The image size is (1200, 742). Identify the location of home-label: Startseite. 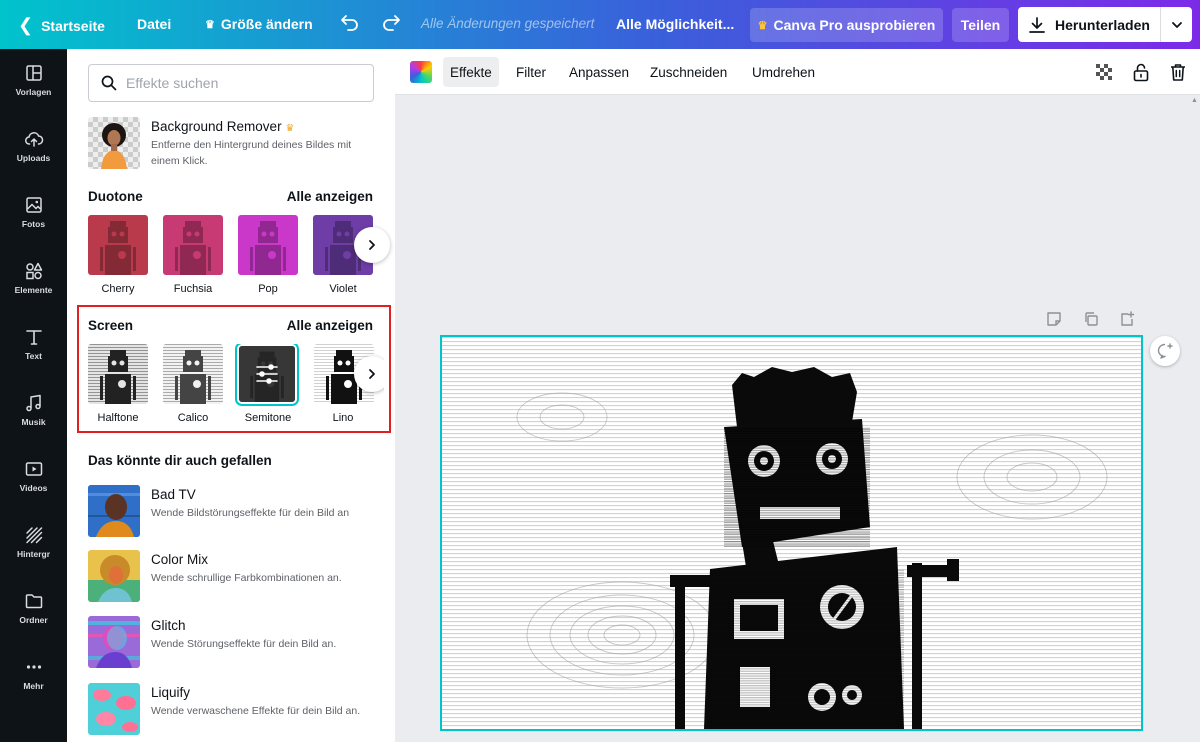
(73, 25).